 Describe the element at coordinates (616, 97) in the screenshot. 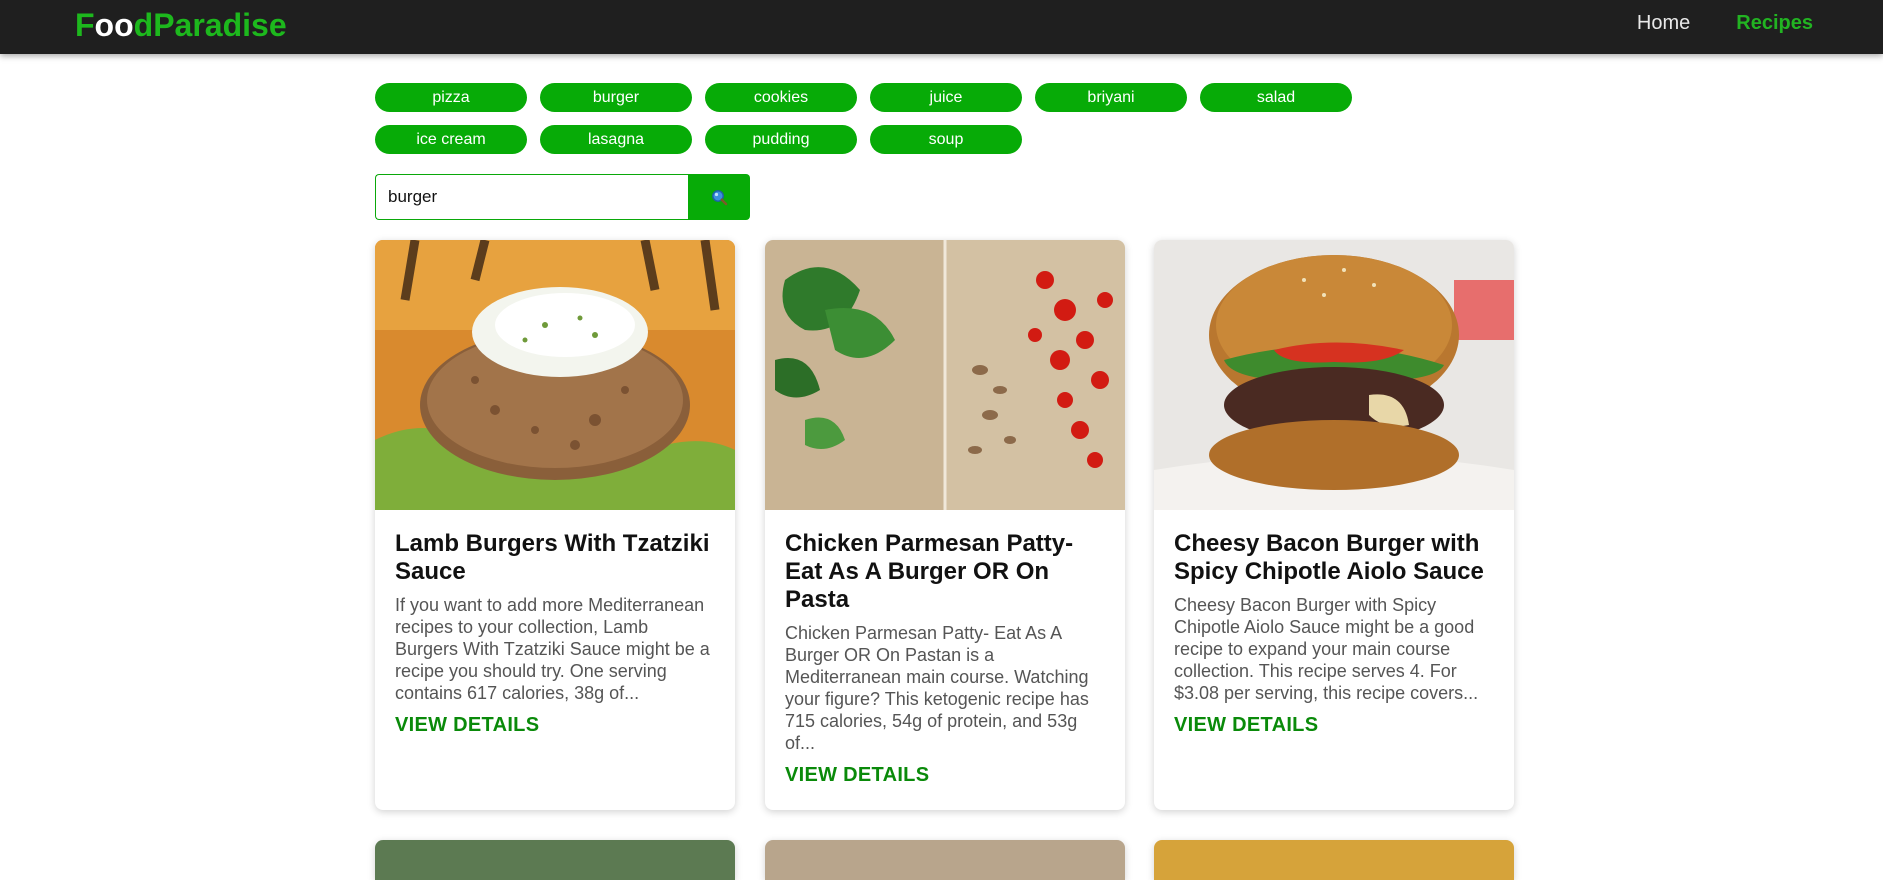

I see `chip-burger: burger` at that location.